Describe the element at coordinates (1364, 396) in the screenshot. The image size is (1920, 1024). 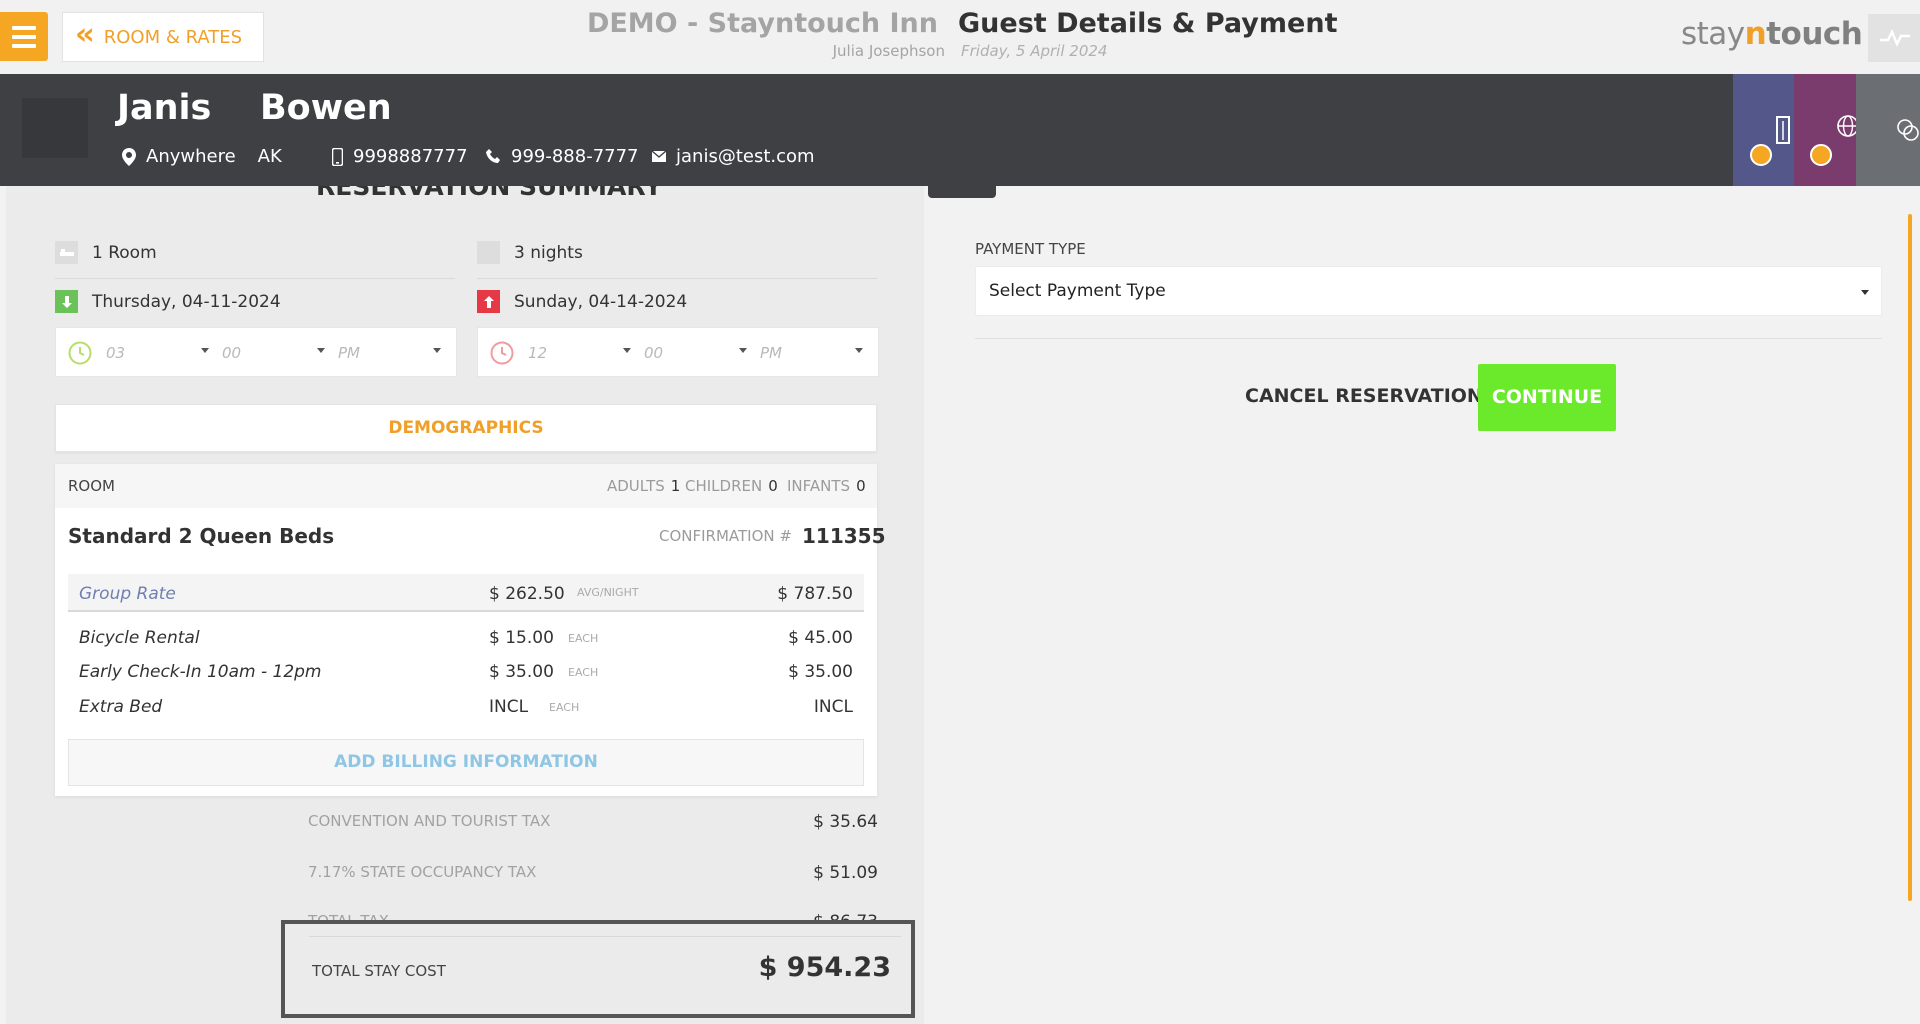
I see `cancel-reservation-button: CANCEL RESERVATION` at that location.